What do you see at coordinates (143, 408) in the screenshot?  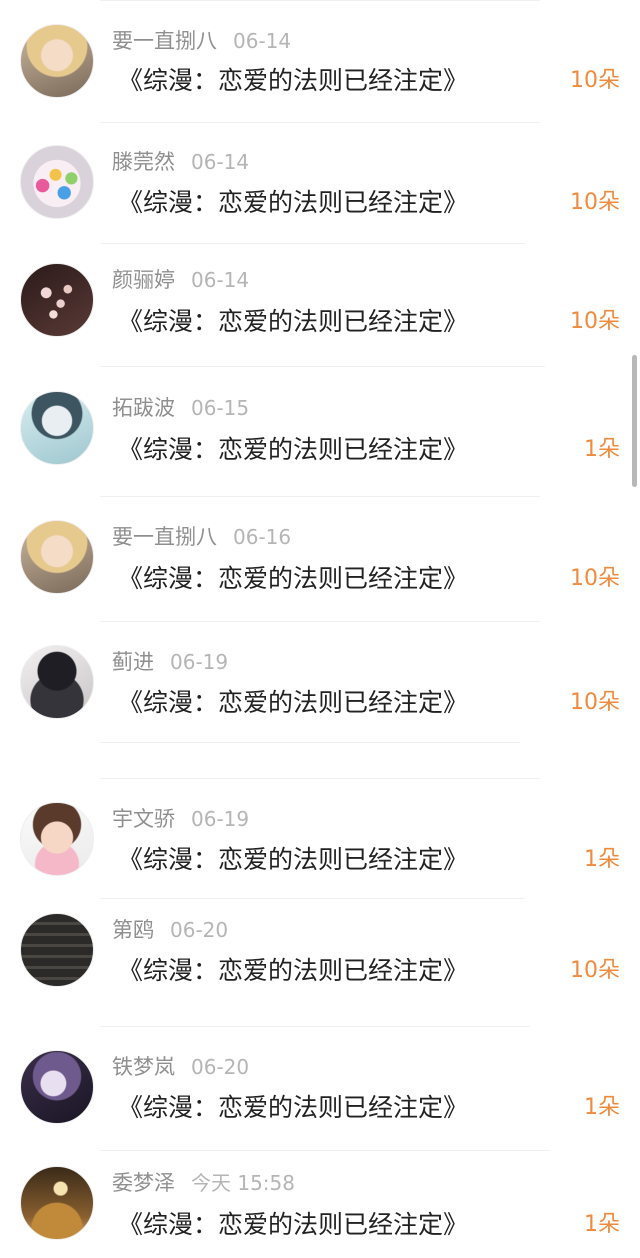 I see `user-name: 拓跋波` at bounding box center [143, 408].